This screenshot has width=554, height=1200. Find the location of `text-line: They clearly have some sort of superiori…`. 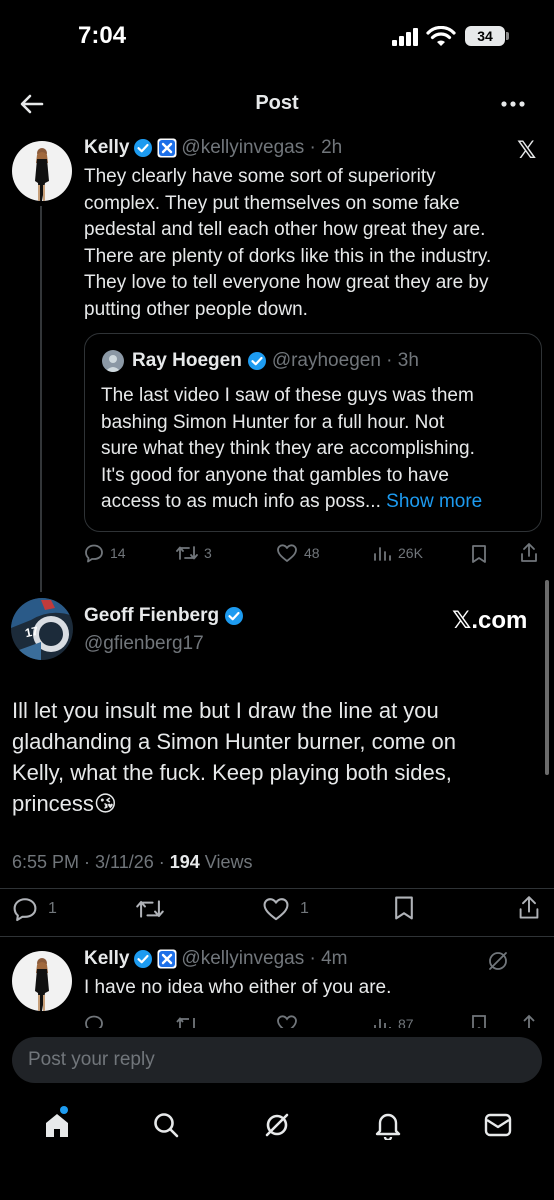

text-line: They clearly have some sort of superiori… is located at coordinates (260, 176).